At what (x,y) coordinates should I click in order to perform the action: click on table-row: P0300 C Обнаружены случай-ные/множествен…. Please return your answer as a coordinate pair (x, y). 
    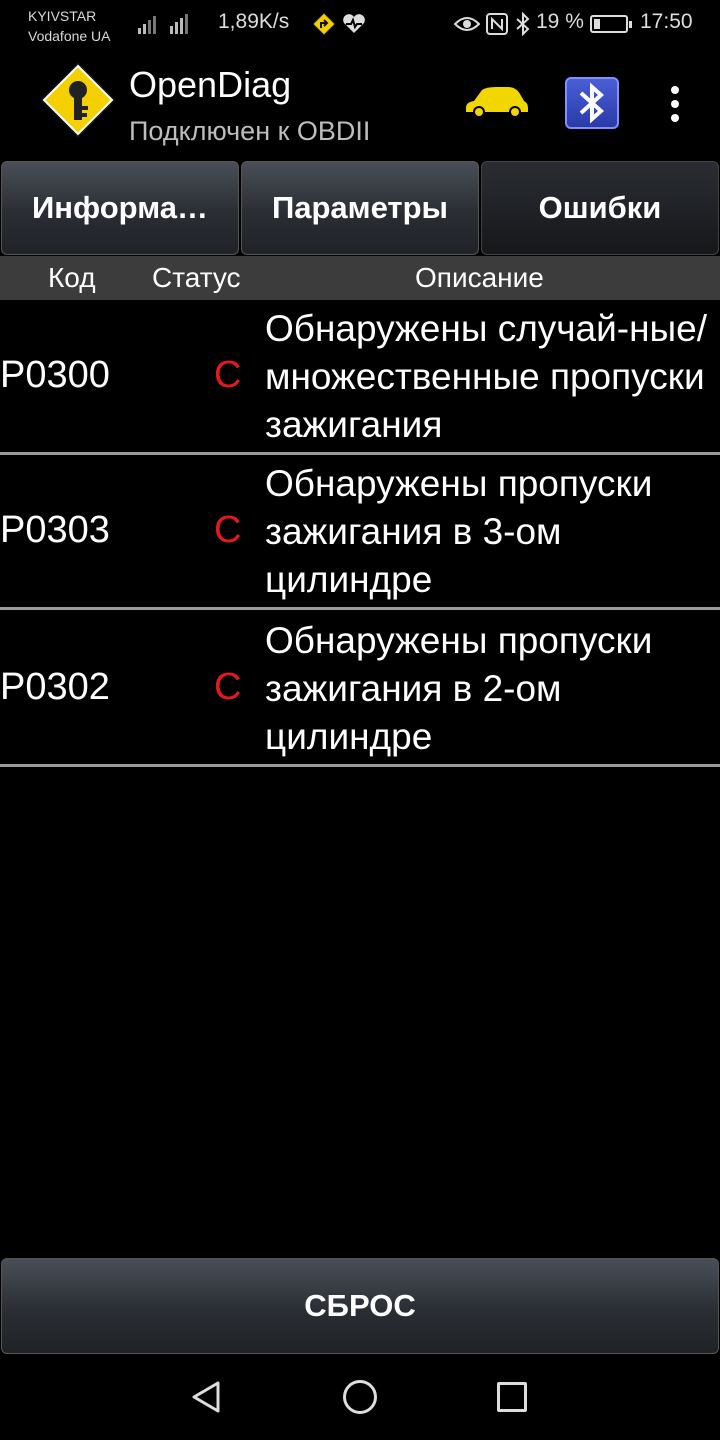
    Looking at the image, I should click on (360, 377).